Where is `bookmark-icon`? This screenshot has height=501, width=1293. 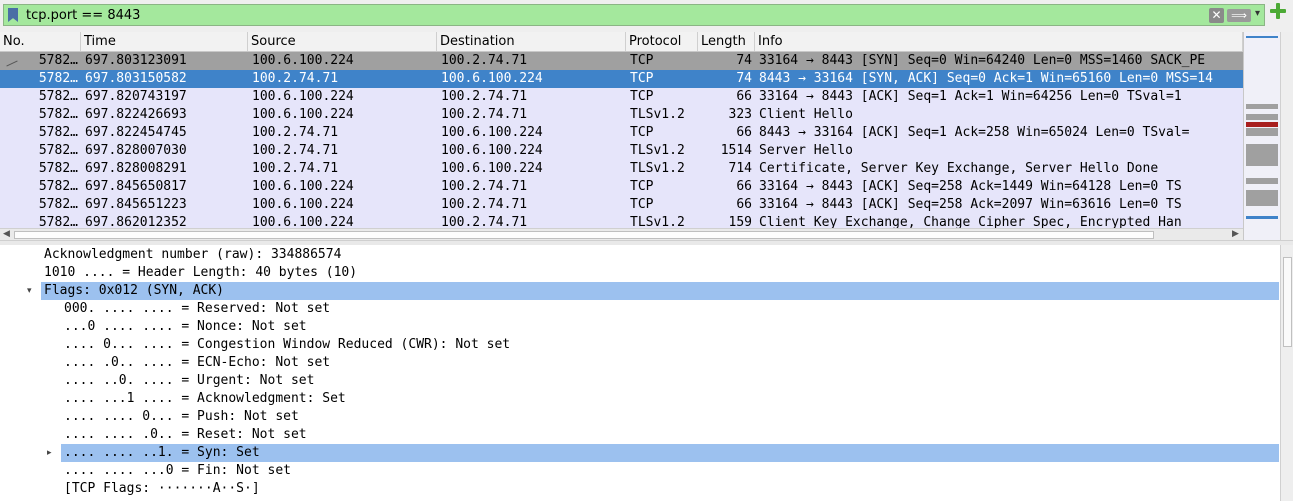
bookmark-icon is located at coordinates (13, 15).